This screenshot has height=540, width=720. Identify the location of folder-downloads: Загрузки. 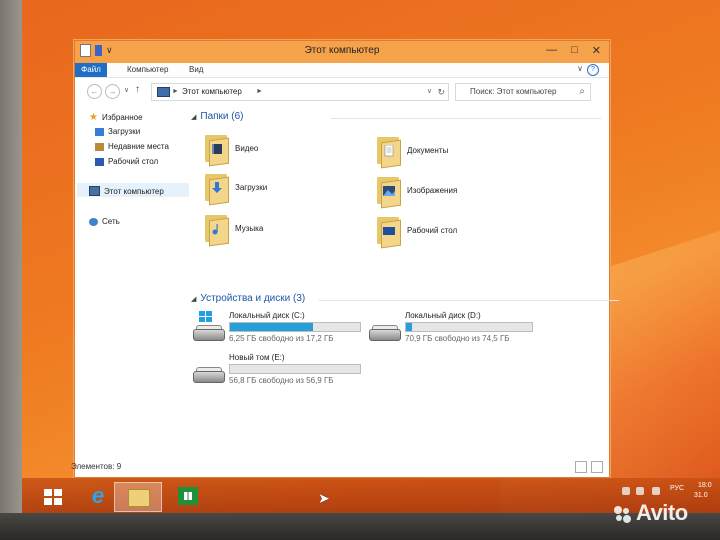
(235, 189).